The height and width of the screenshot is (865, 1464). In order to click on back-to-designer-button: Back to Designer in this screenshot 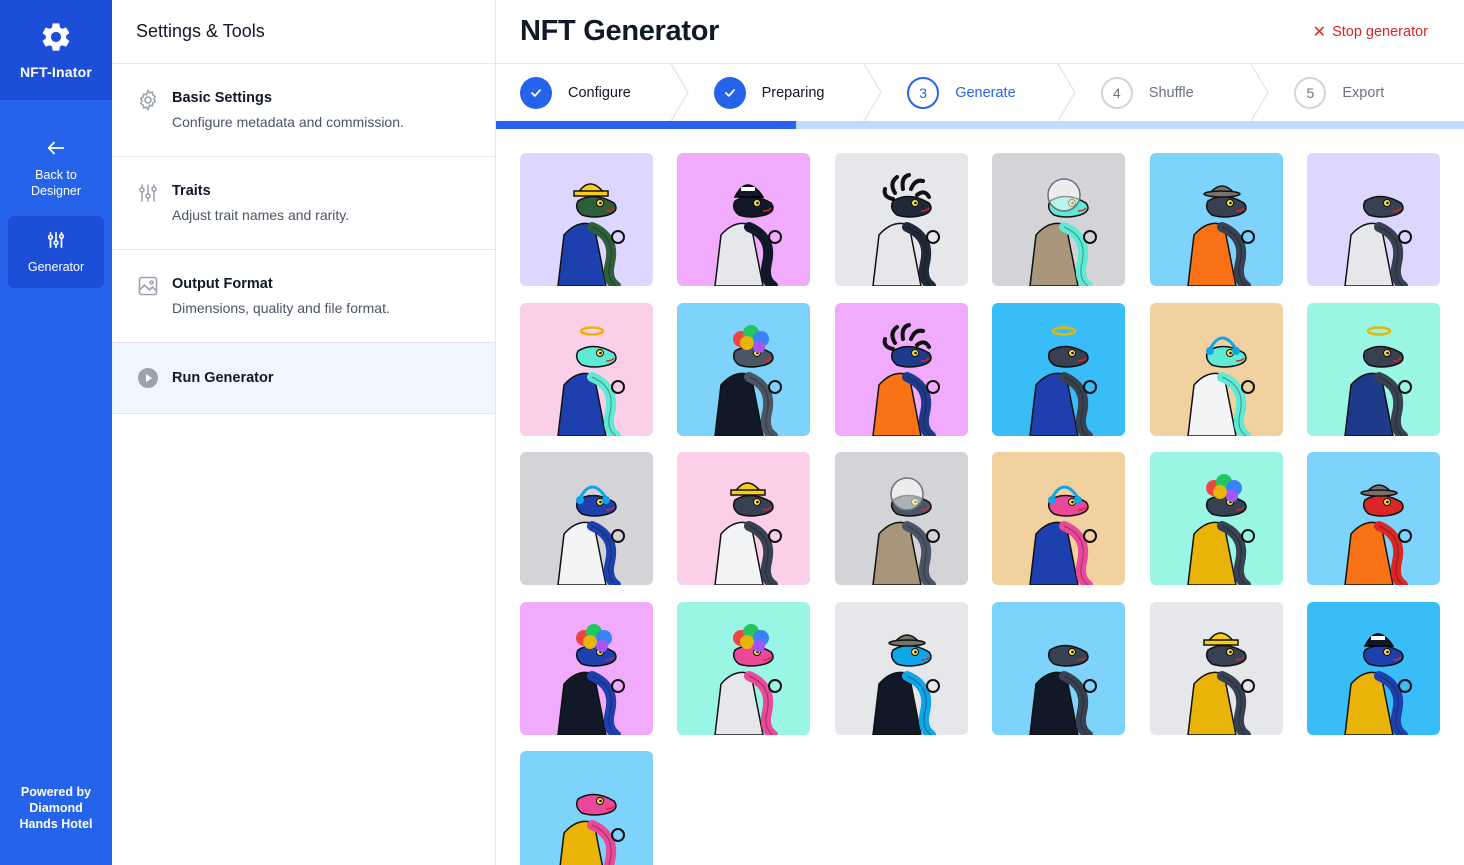, I will do `click(56, 168)`.